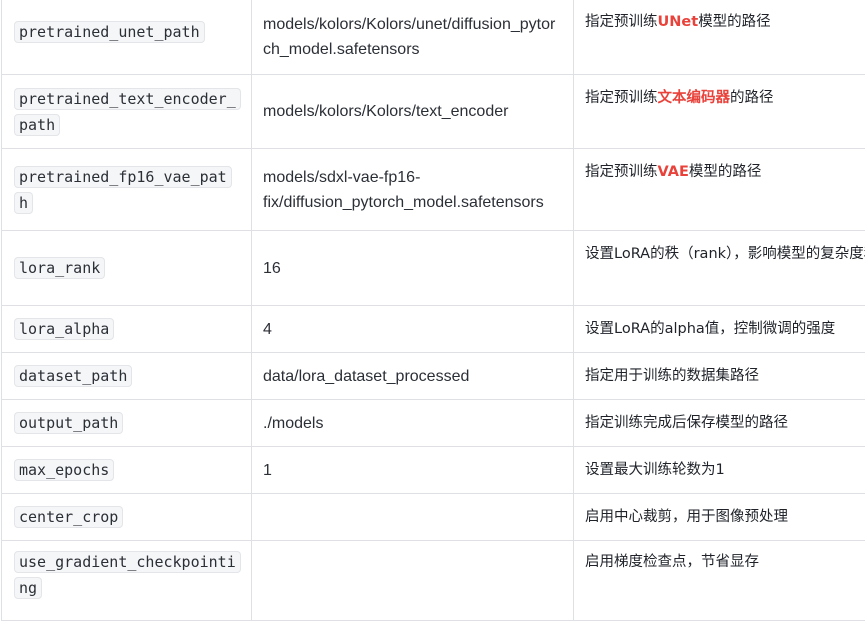 The width and height of the screenshot is (865, 621). I want to click on param-cell: lora_alpha, so click(127, 329).